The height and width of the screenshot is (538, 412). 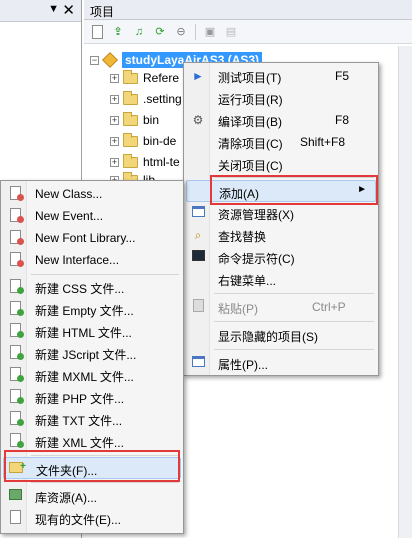 I want to click on menu-item-label: 运行项目(R), so click(x=250, y=100).